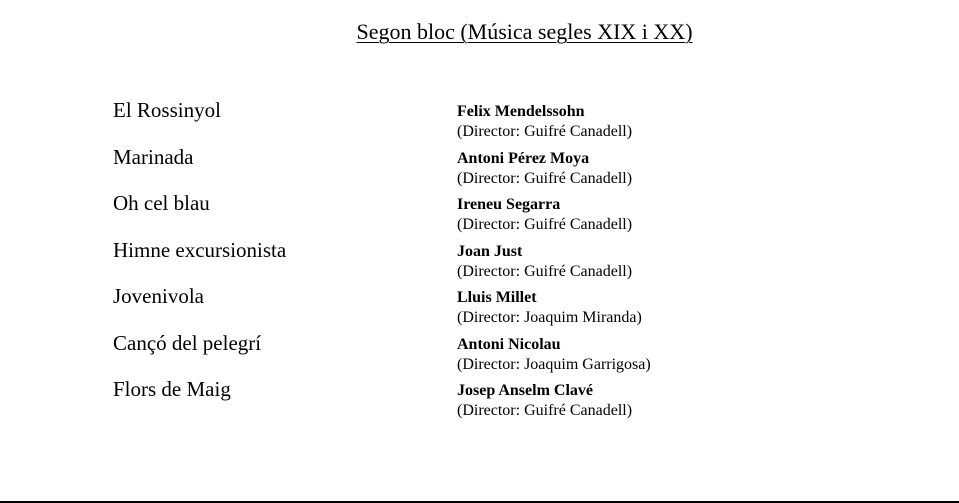 The image size is (959, 503). What do you see at coordinates (549, 317) in the screenshot?
I see `director-note: (Director: Joaquim Miranda)` at bounding box center [549, 317].